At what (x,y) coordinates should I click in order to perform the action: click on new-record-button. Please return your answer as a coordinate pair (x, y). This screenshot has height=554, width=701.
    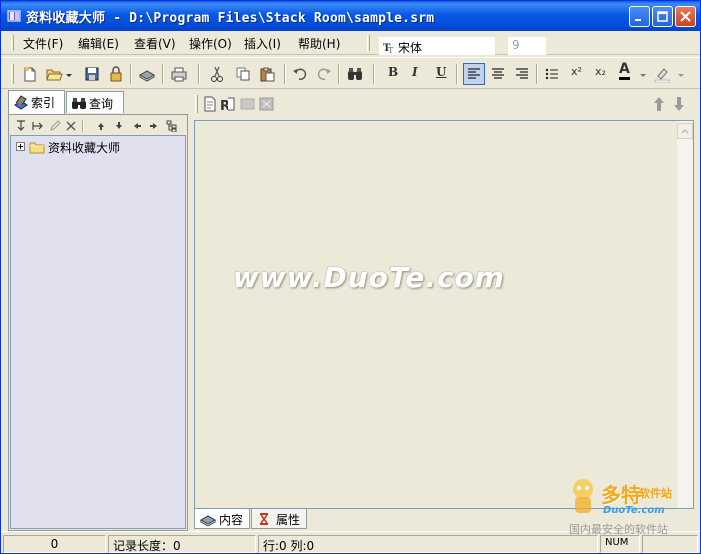
    Looking at the image, I should click on (210, 104).